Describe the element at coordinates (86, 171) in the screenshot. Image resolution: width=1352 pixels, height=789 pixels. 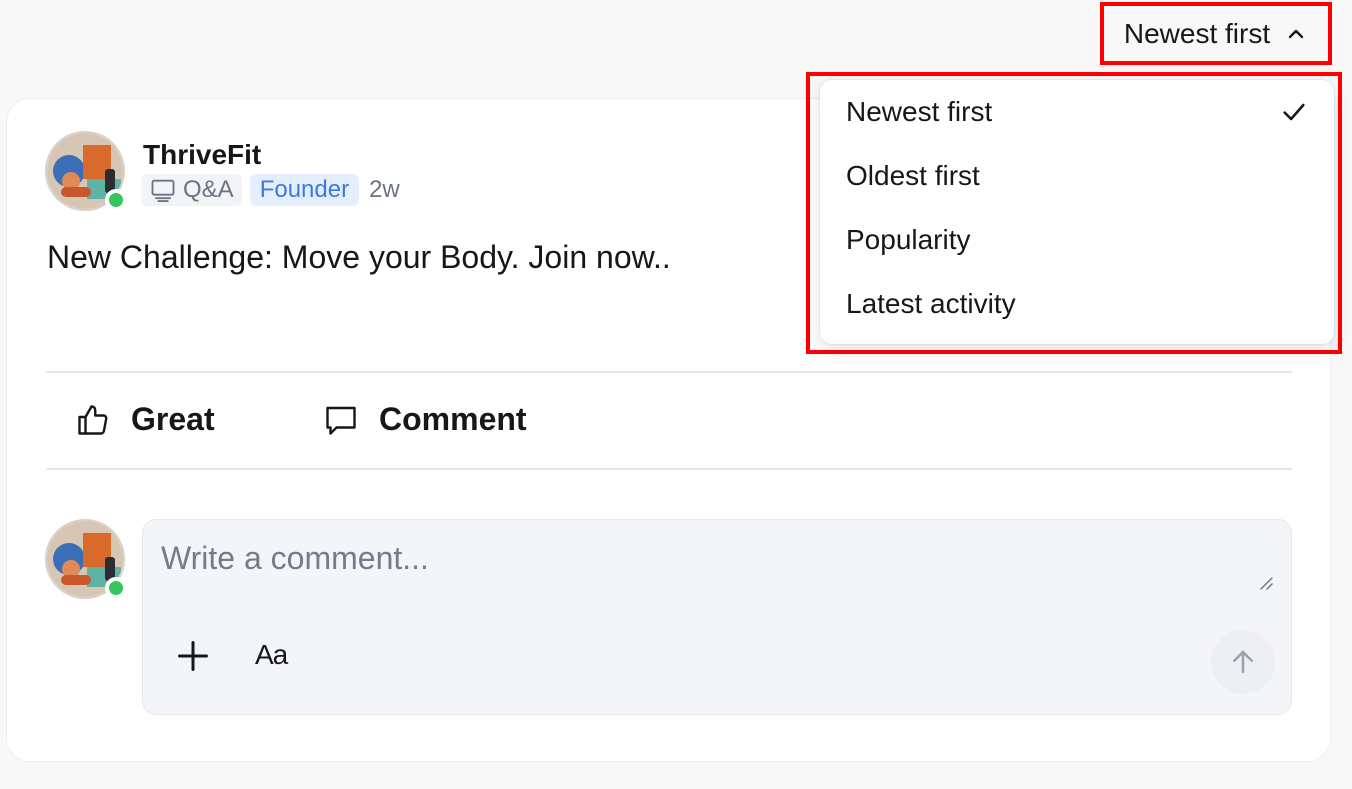
I see `author-avatar` at that location.